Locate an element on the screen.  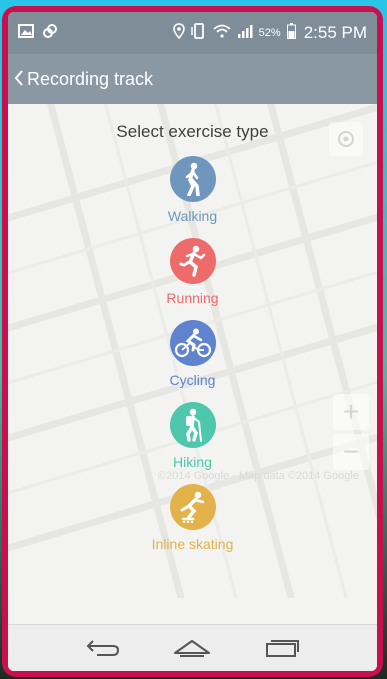
inline-skating-icon is located at coordinates (192, 507).